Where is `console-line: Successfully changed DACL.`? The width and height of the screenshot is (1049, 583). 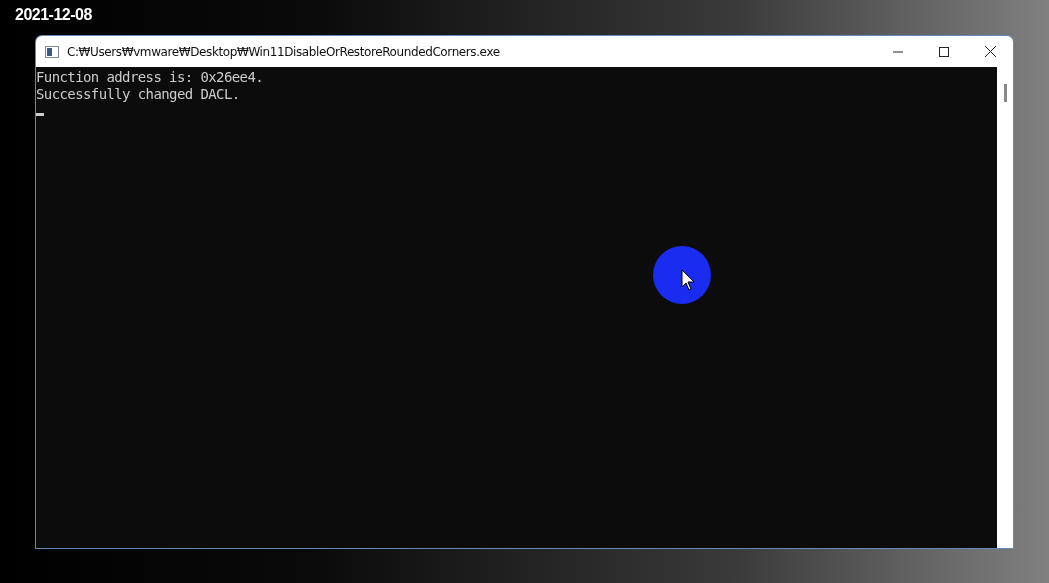 console-line: Successfully changed DACL. is located at coordinates (138, 94).